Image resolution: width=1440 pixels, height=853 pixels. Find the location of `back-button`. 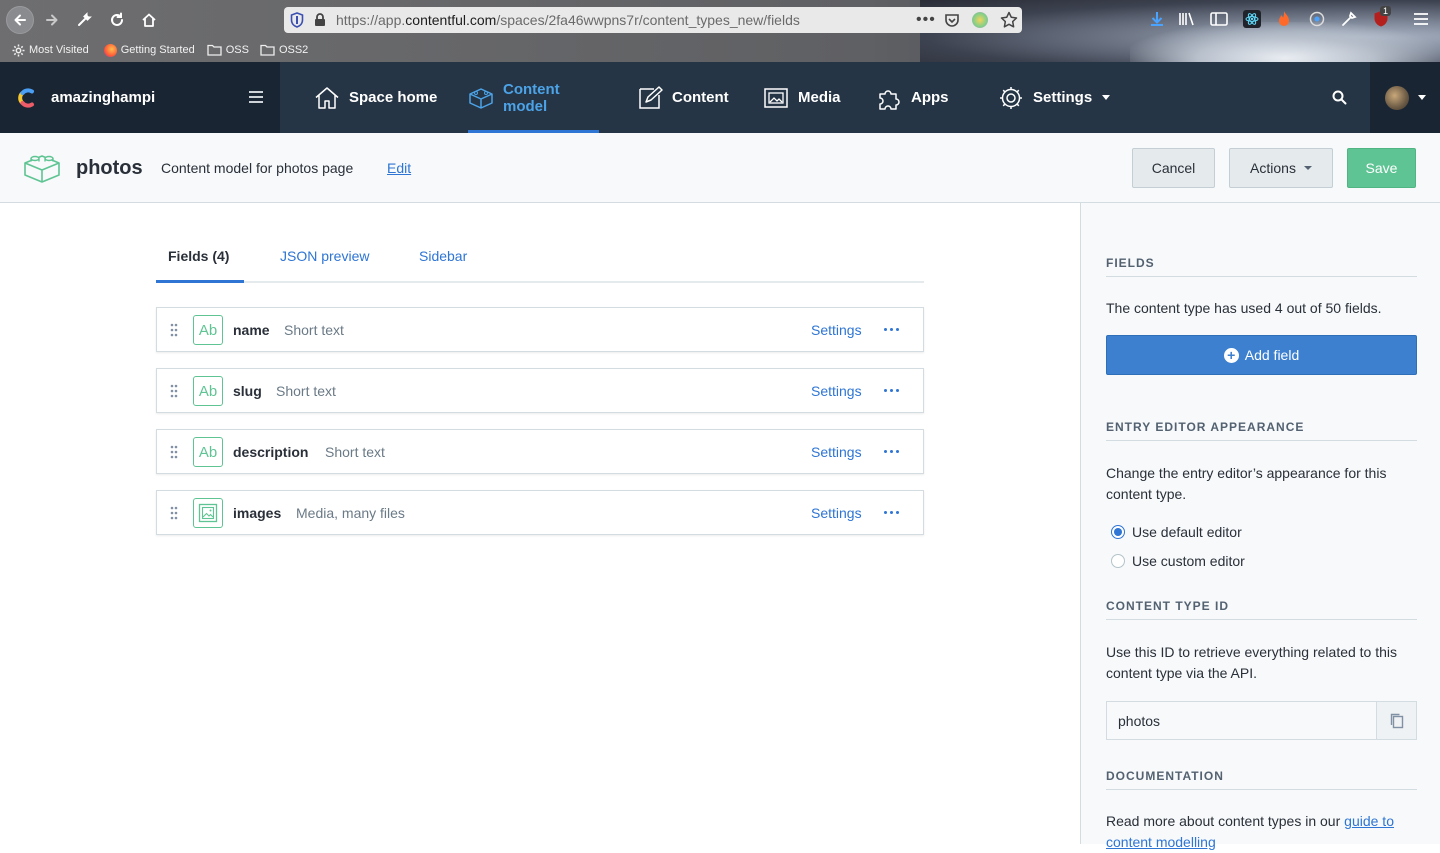

back-button is located at coordinates (20, 20).